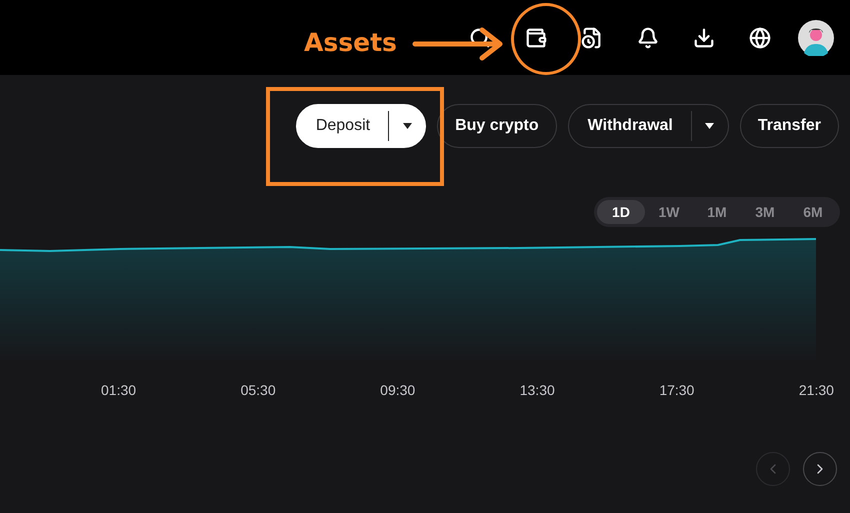  Describe the element at coordinates (717, 212) in the screenshot. I see `period-tab: 1M` at that location.